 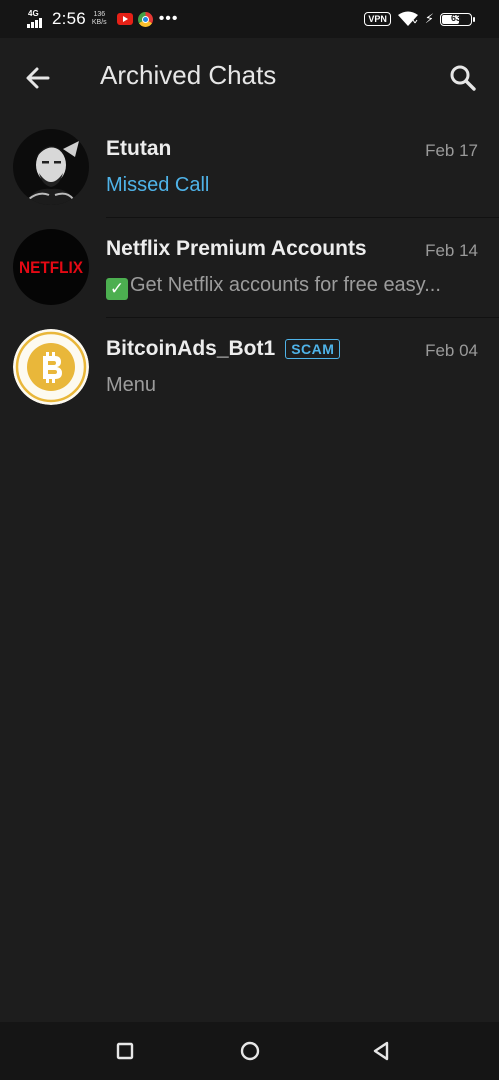 What do you see at coordinates (124, 19) in the screenshot?
I see `youtube-notification-icon` at bounding box center [124, 19].